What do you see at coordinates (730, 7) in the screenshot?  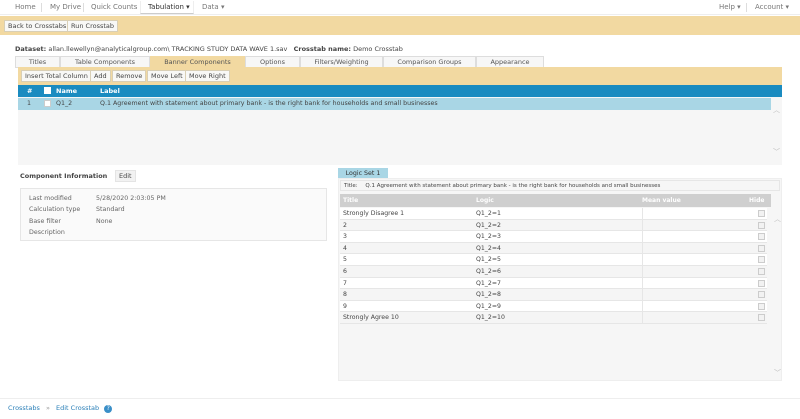 I see `nav-help: Help ▾` at bounding box center [730, 7].